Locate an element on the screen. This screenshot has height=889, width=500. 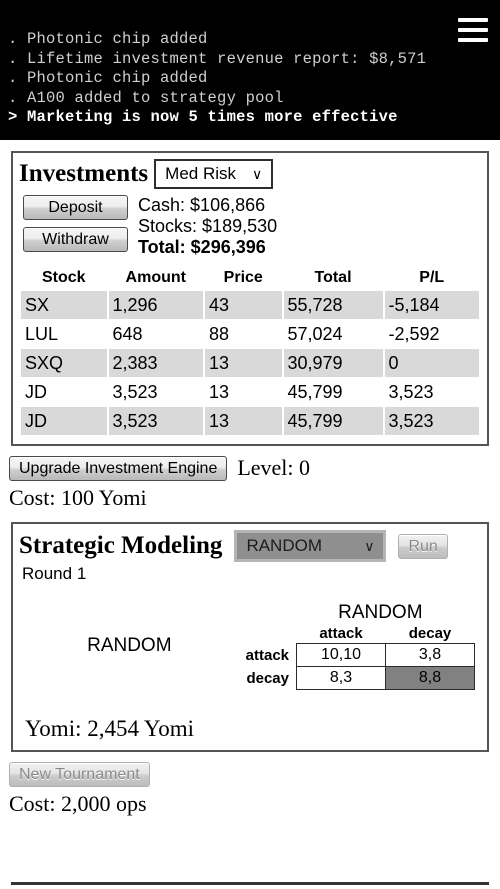
cell-stock: LUL is located at coordinates (42, 334).